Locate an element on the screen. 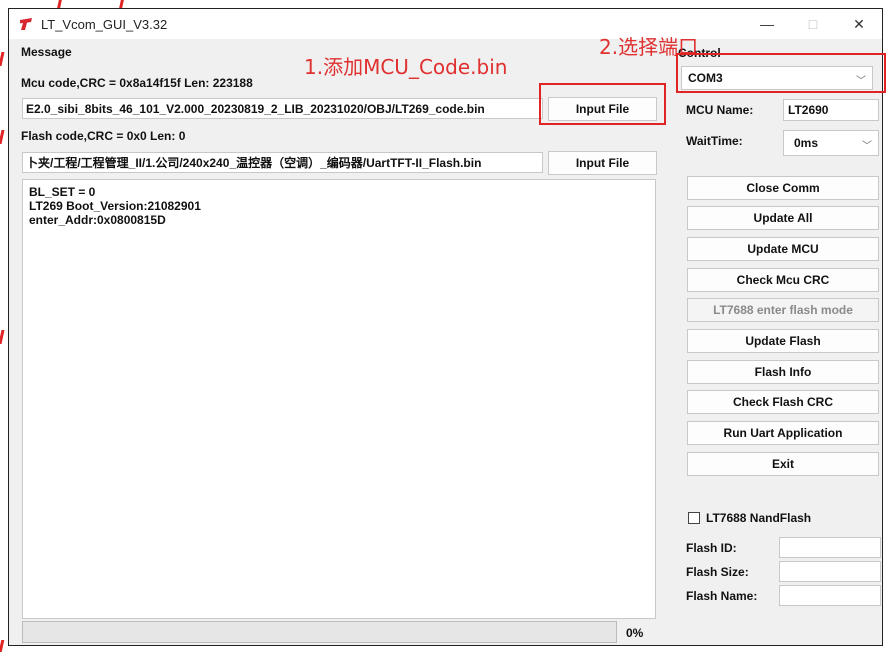  mcu-input-file-button: Input File is located at coordinates (602, 109).